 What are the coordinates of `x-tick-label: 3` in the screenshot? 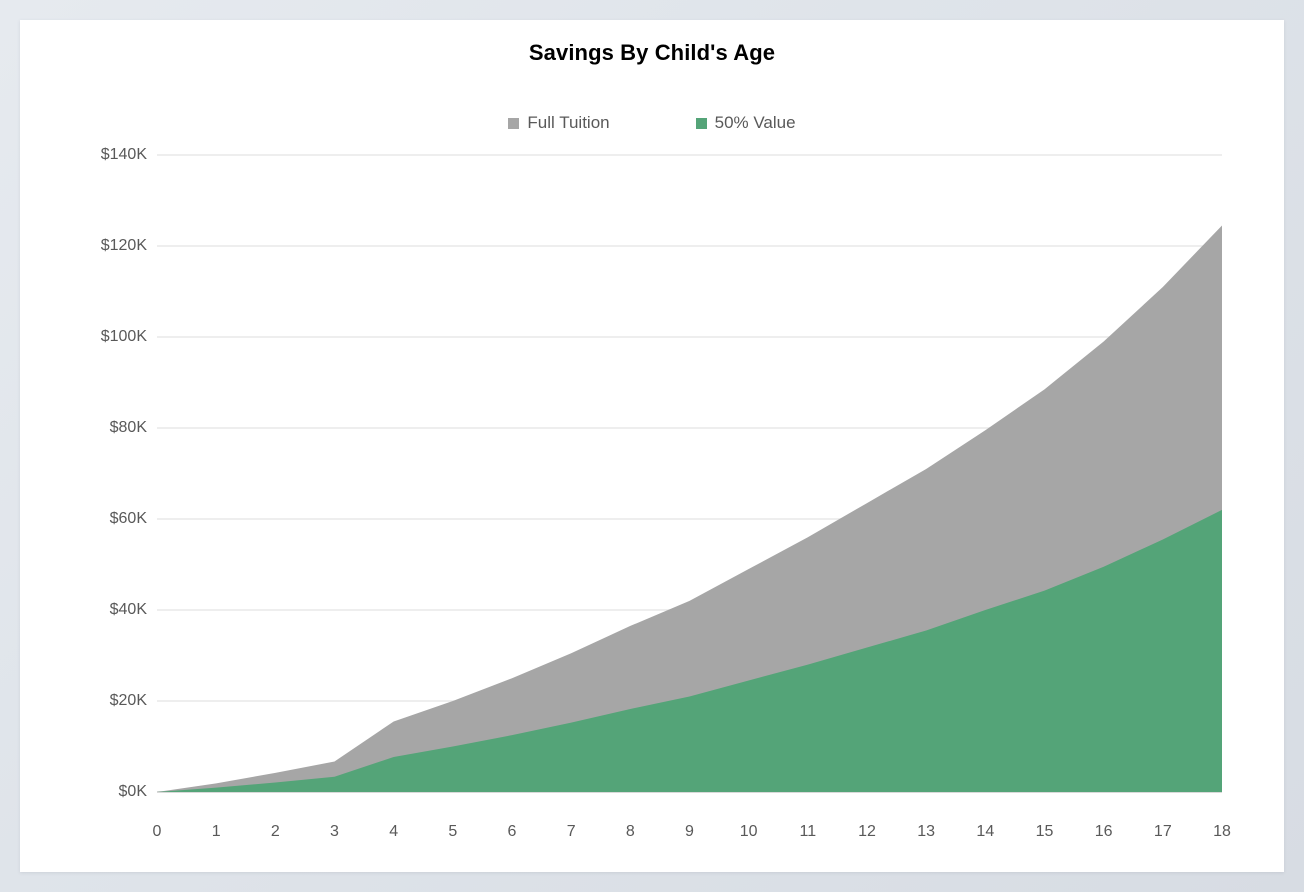 It's located at (334, 831).